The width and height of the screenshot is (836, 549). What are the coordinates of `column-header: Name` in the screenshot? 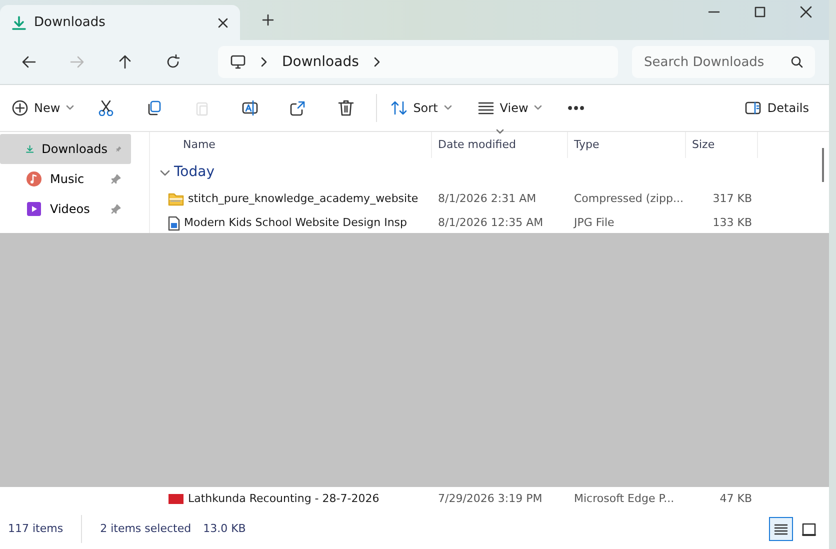 It's located at (294, 145).